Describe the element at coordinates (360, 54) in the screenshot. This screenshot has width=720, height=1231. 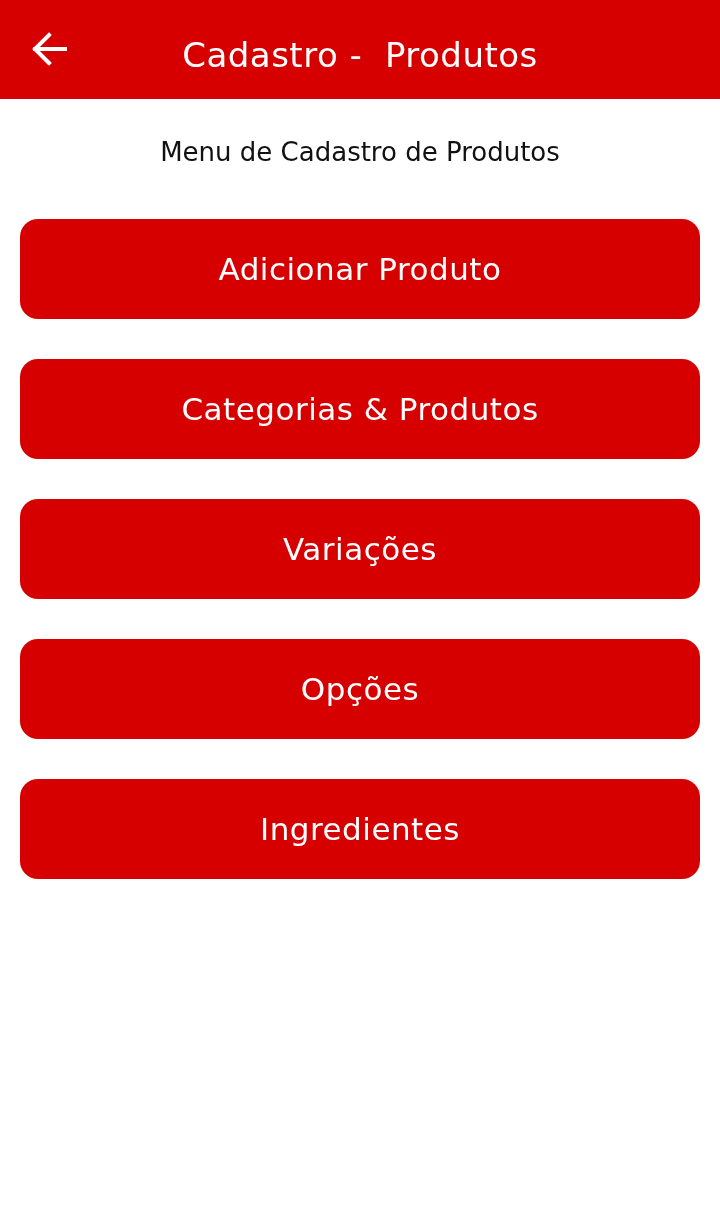
I see `screen-title: Cadastro - Produtos` at that location.